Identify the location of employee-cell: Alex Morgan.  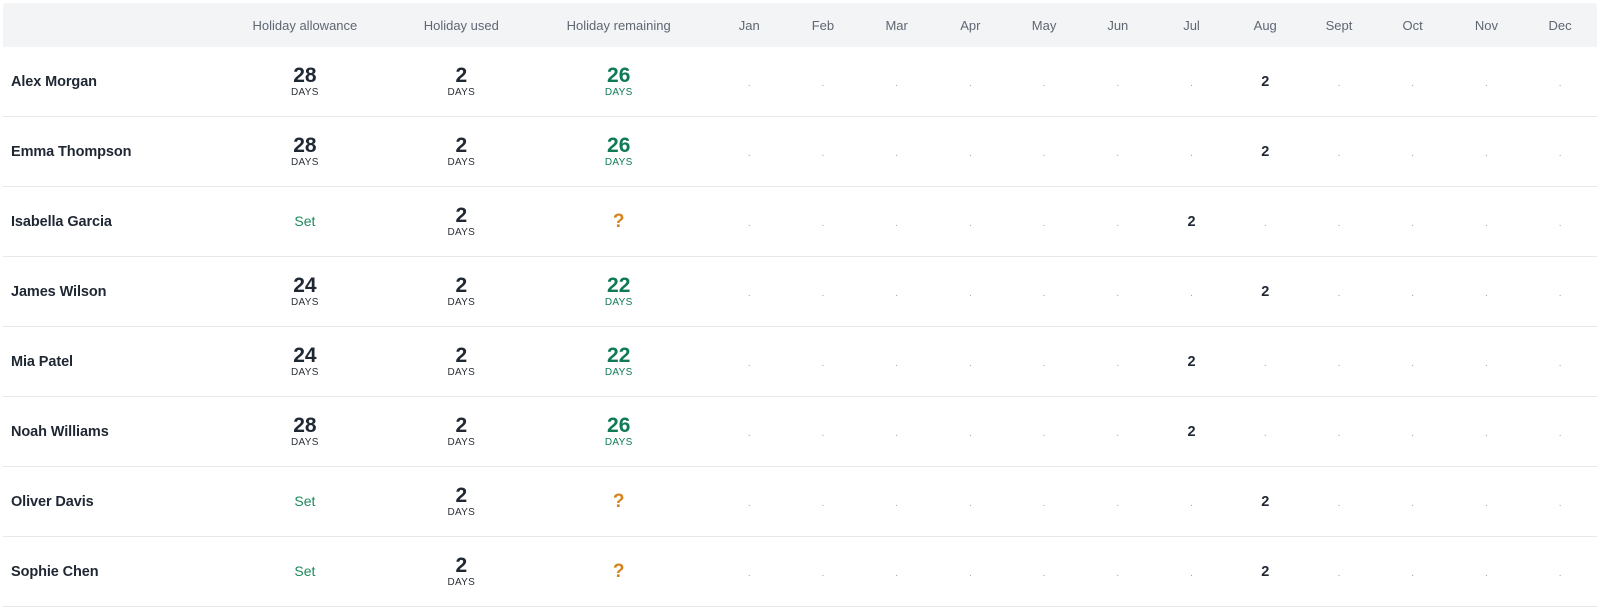
(107, 82).